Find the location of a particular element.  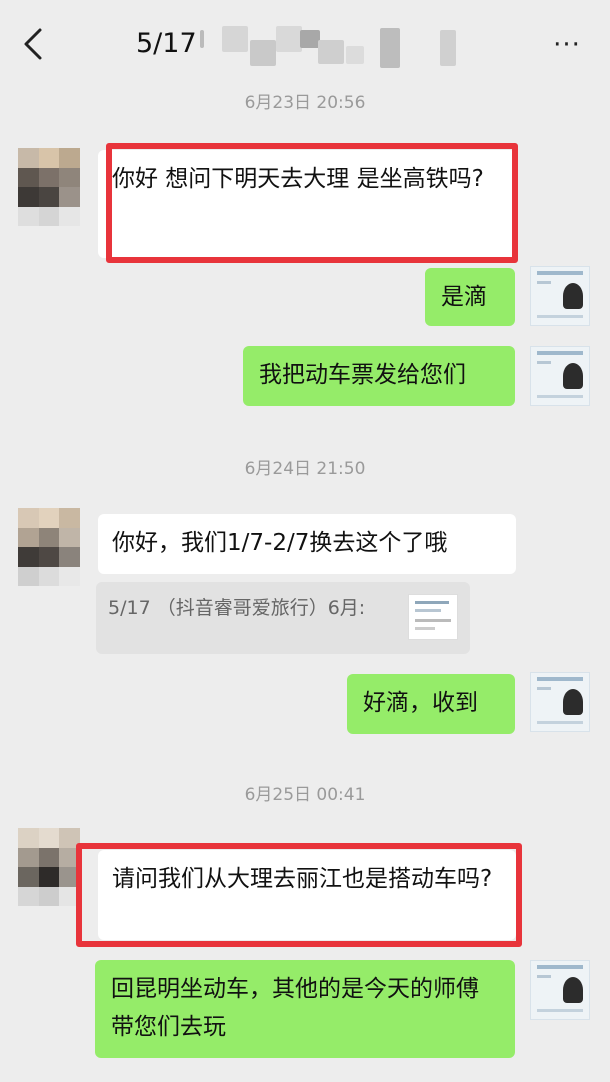

outgoing-message-bubble: 我把动车票发给您们 is located at coordinates (379, 376).